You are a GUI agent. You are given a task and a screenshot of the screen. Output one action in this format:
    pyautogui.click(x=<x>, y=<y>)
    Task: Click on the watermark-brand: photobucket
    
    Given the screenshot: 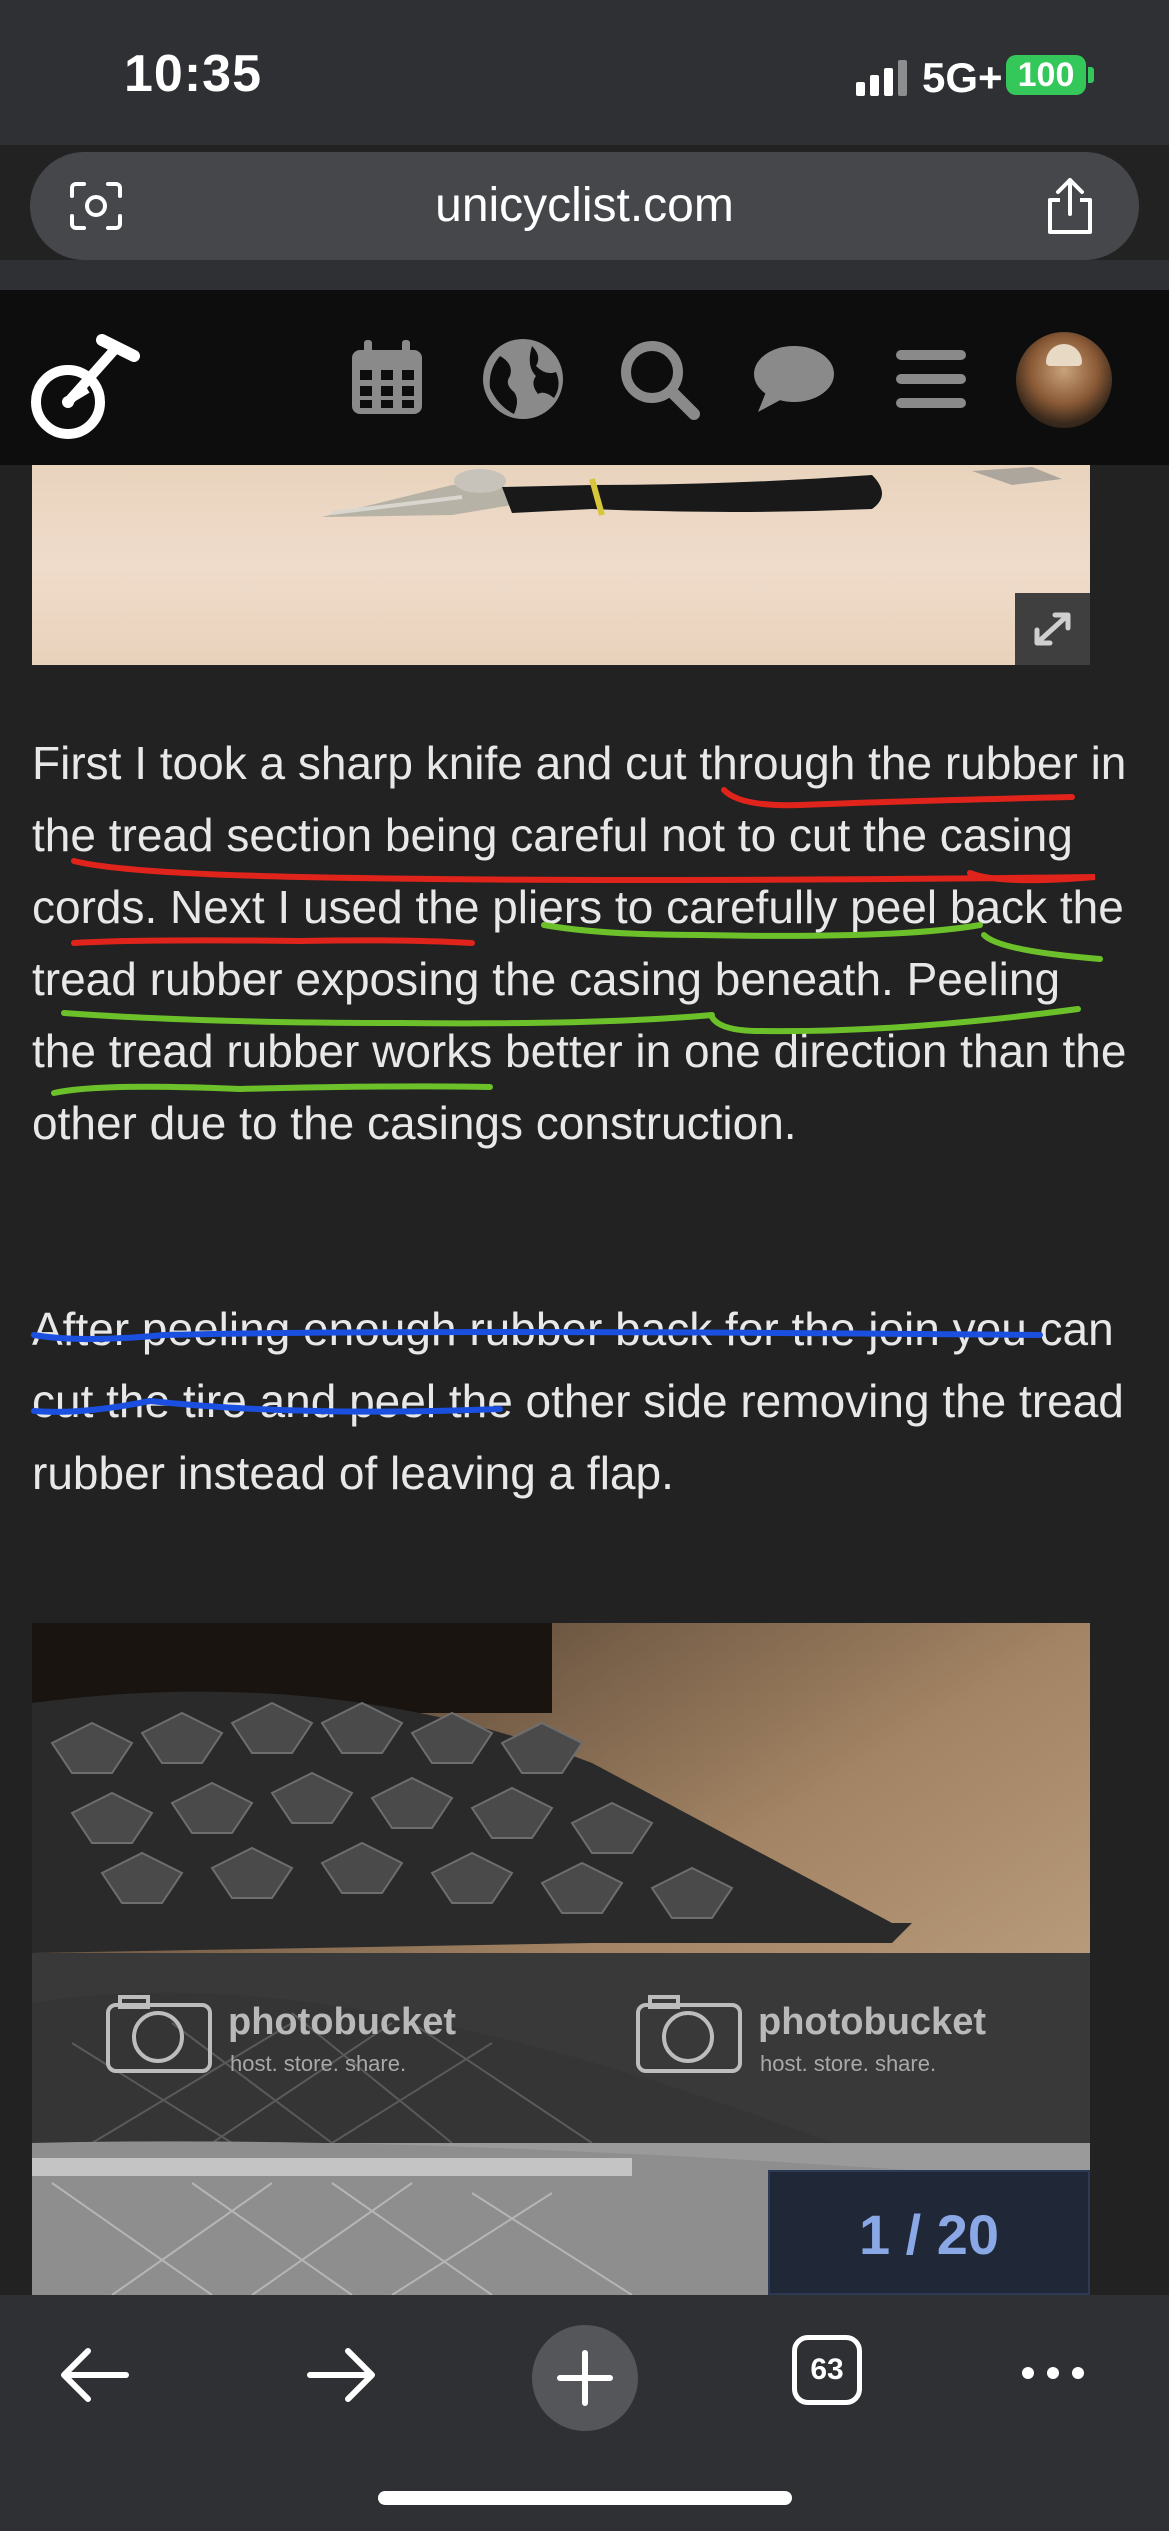 What is the action you would take?
    pyautogui.click(x=342, y=2022)
    